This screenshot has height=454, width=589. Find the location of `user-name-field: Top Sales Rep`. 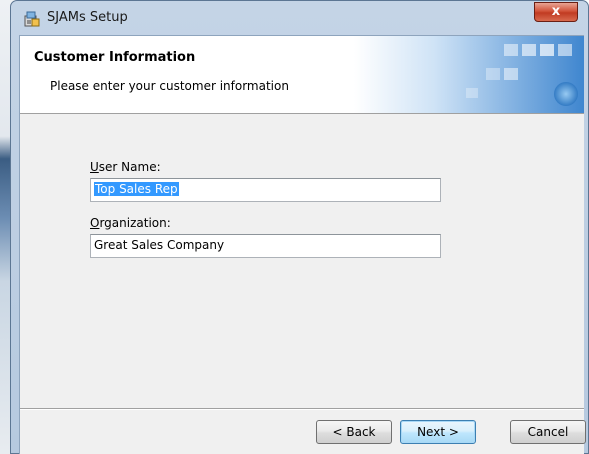

user-name-field: Top Sales Rep is located at coordinates (265, 190).